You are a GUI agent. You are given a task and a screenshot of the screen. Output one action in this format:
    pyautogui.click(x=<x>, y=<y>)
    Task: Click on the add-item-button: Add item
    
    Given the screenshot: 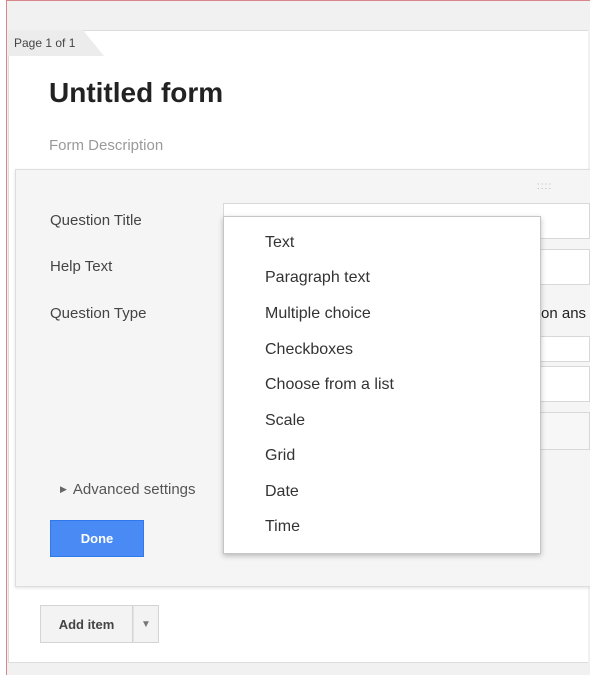 What is the action you would take?
    pyautogui.click(x=86, y=624)
    